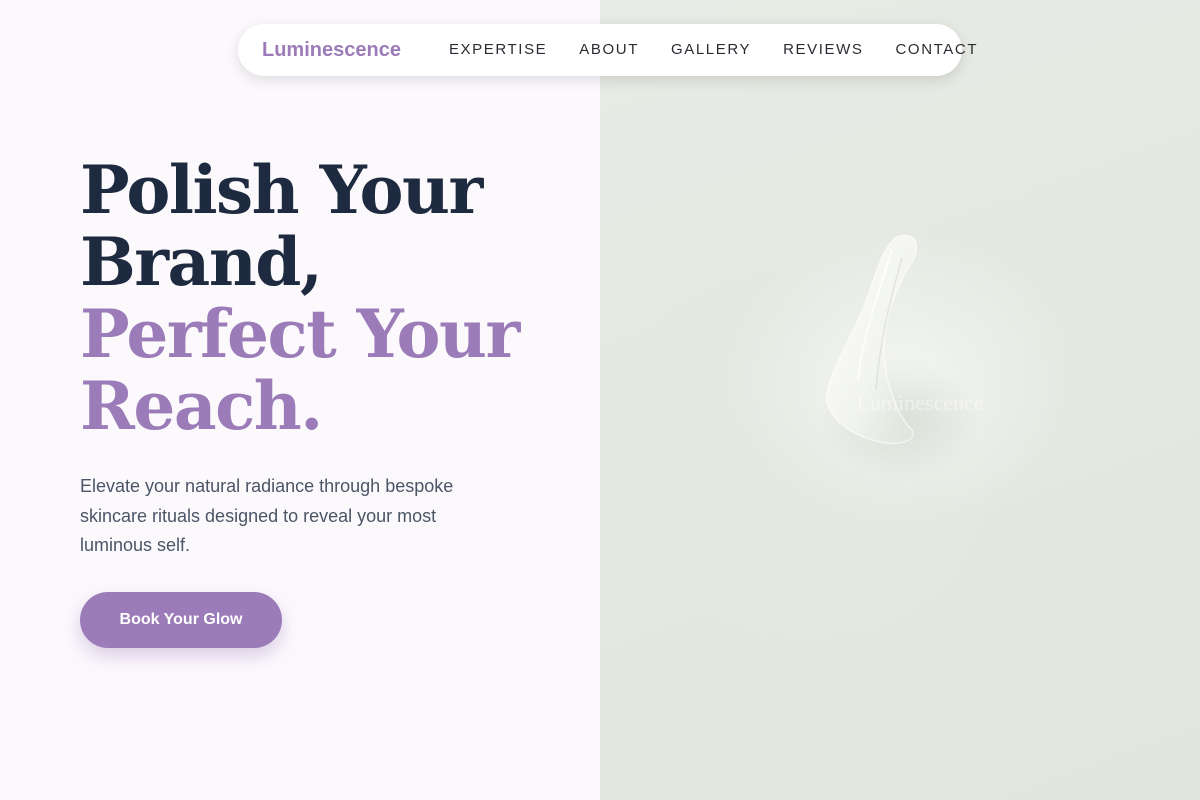 This screenshot has height=800, width=1200. What do you see at coordinates (823, 49) in the screenshot?
I see `nav-link-reviews: REVIEWS` at bounding box center [823, 49].